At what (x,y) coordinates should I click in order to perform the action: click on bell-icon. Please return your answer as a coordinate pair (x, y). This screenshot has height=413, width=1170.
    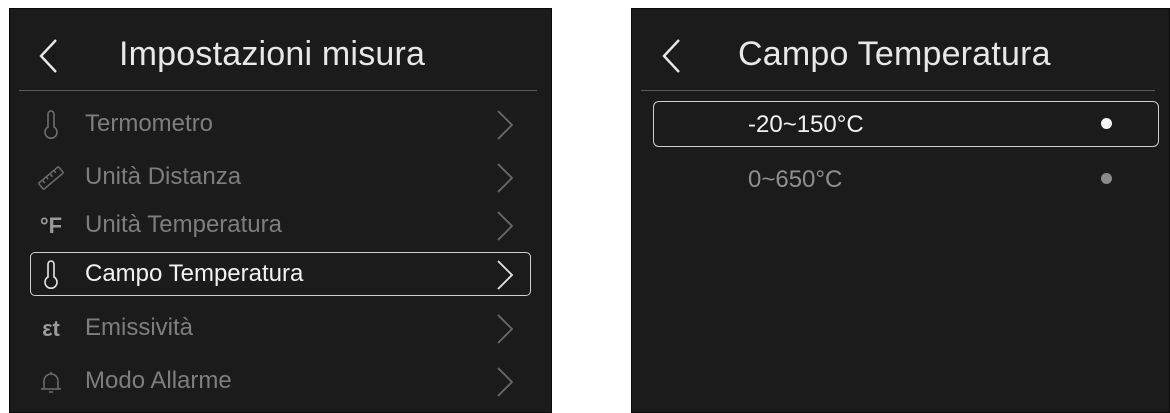
    Looking at the image, I should click on (51, 382).